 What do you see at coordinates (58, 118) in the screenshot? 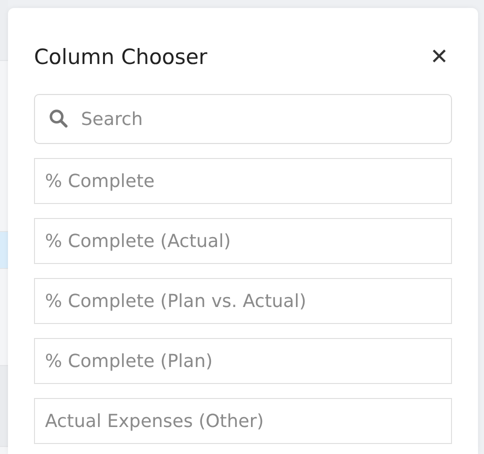
I see `search-icon` at bounding box center [58, 118].